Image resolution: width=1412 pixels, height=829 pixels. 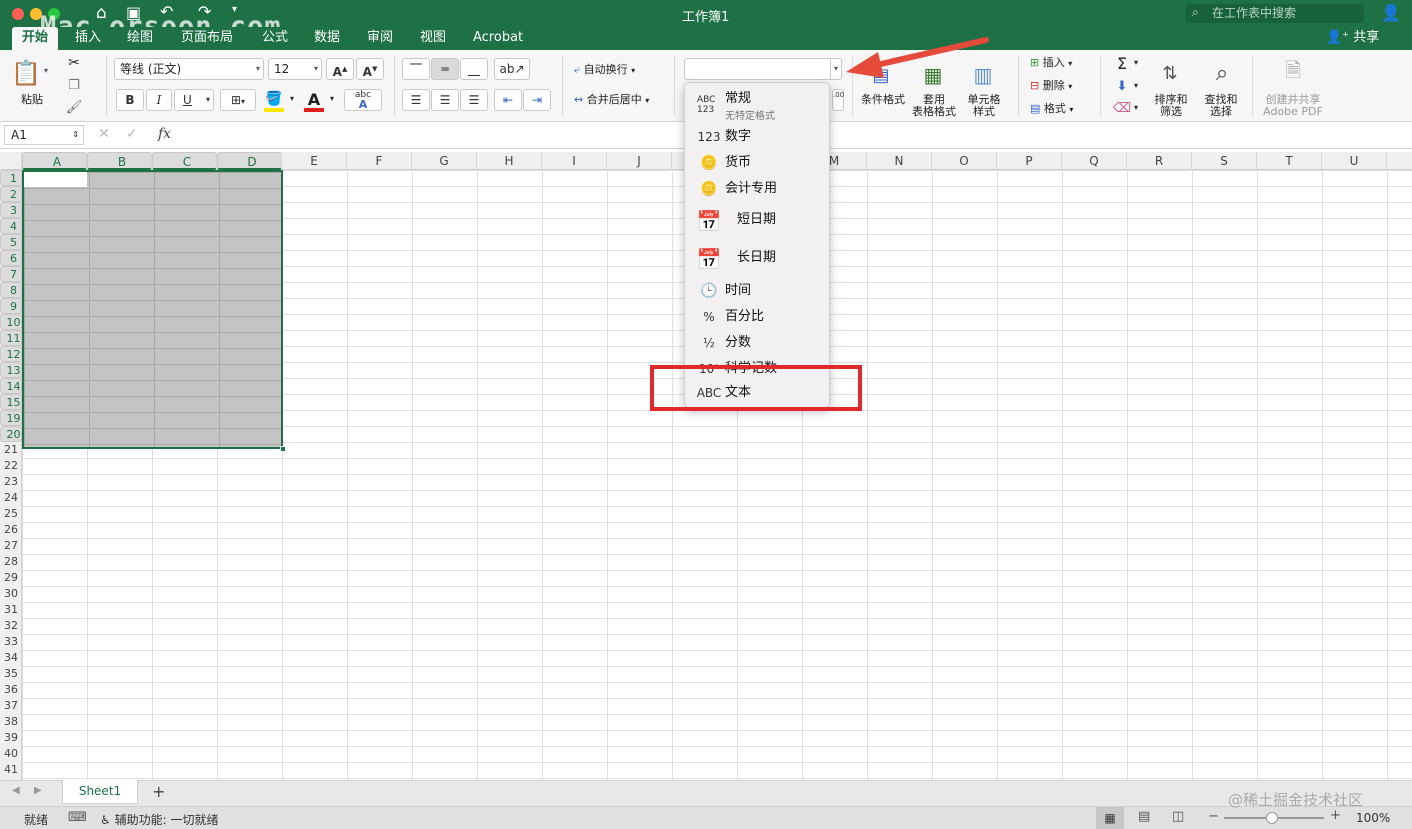 I want to click on clear-icon: ⌫, so click(x=1122, y=108).